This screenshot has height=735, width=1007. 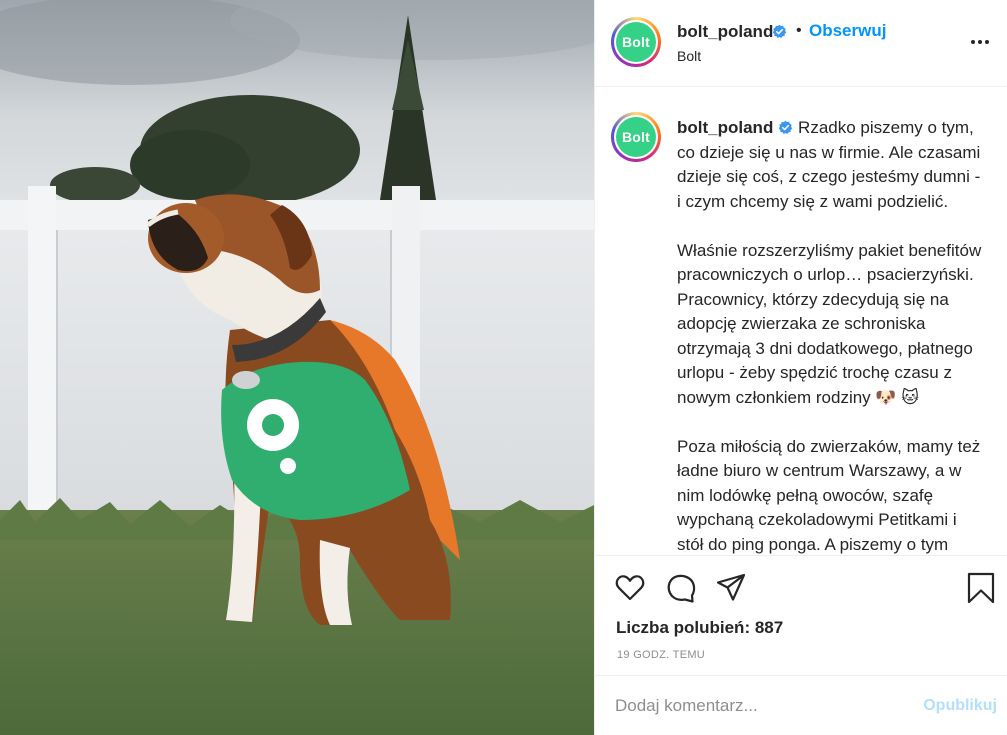 I want to click on caption-username: bolt_poland, so click(x=725, y=127).